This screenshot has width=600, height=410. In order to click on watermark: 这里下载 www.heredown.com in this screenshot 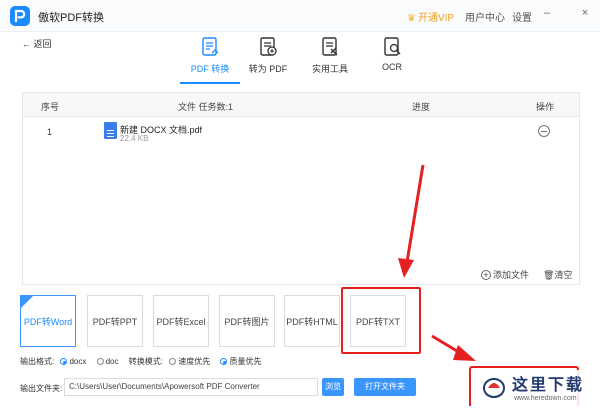, I will do `click(538, 389)`.